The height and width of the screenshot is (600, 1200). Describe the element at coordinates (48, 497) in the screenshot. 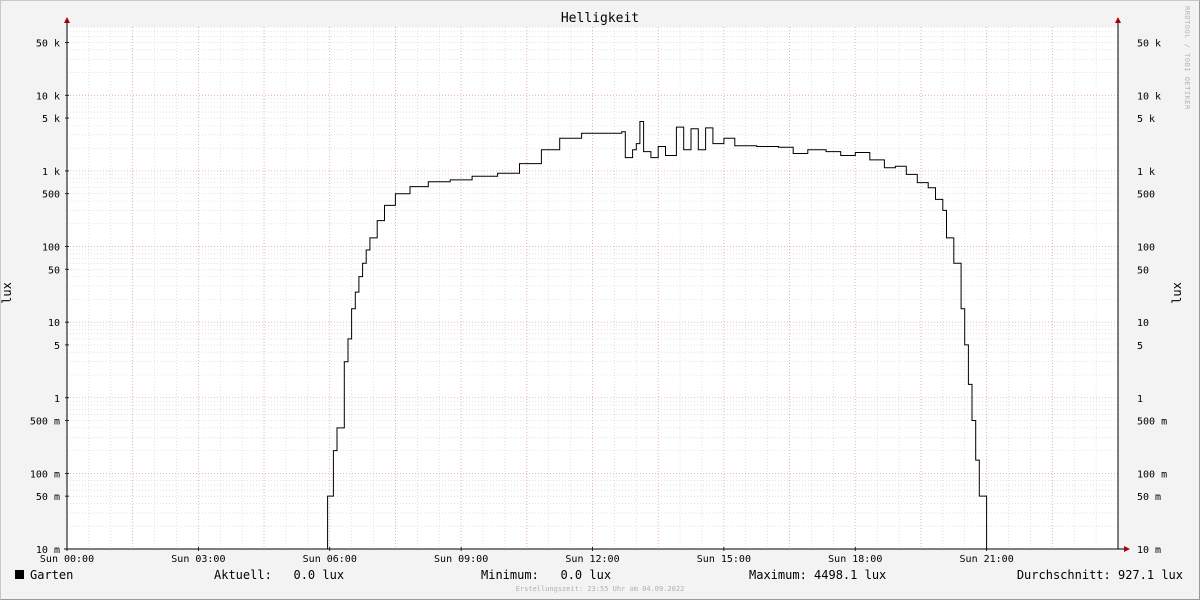

I see `y-tick-label-left: 50 m` at that location.